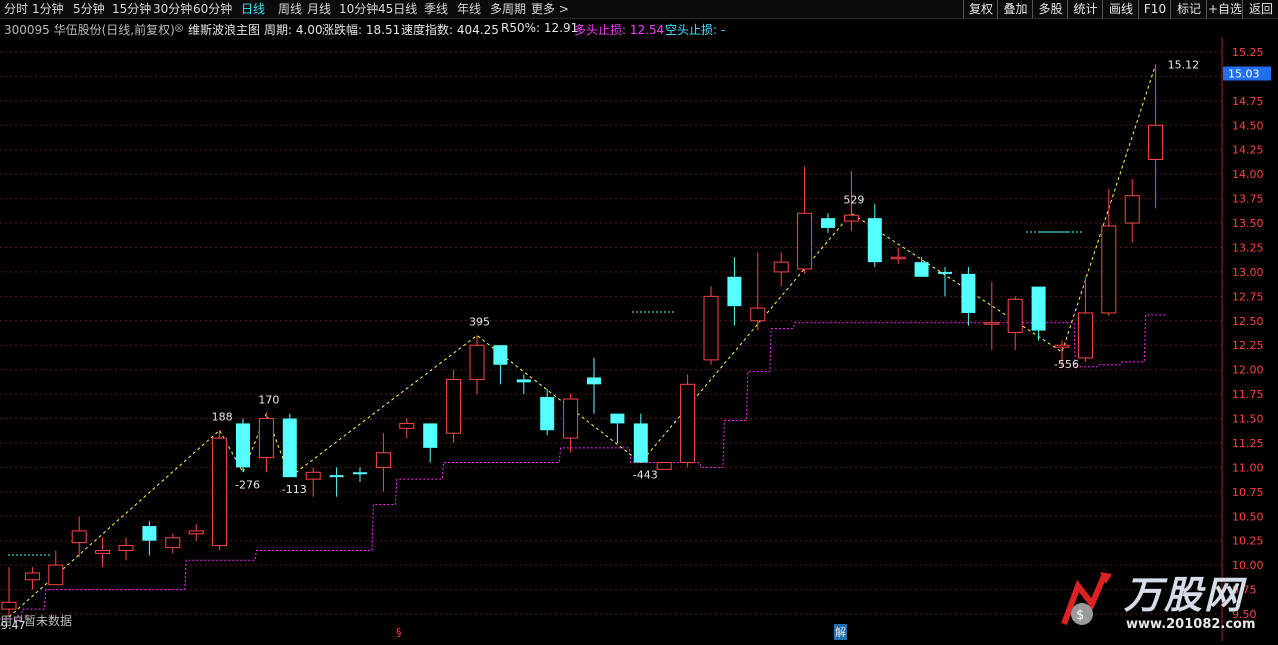 Image resolution: width=1278 pixels, height=645 pixels. I want to click on toolbar-button: 多股, so click(1050, 9).